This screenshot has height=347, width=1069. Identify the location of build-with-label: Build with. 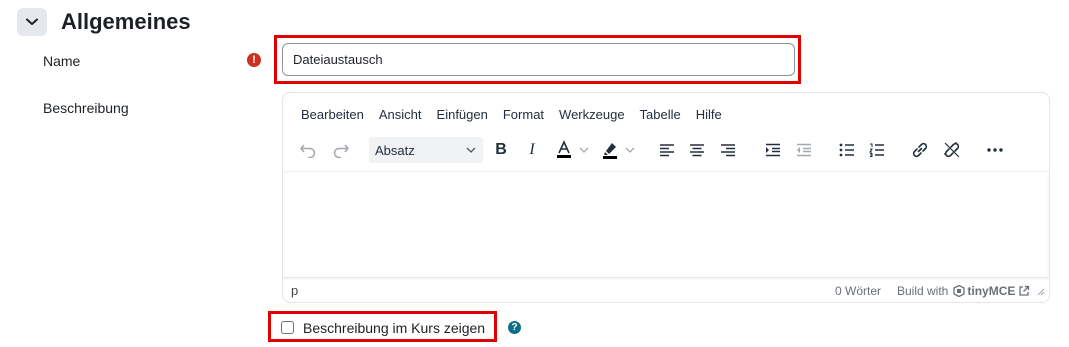
(923, 291).